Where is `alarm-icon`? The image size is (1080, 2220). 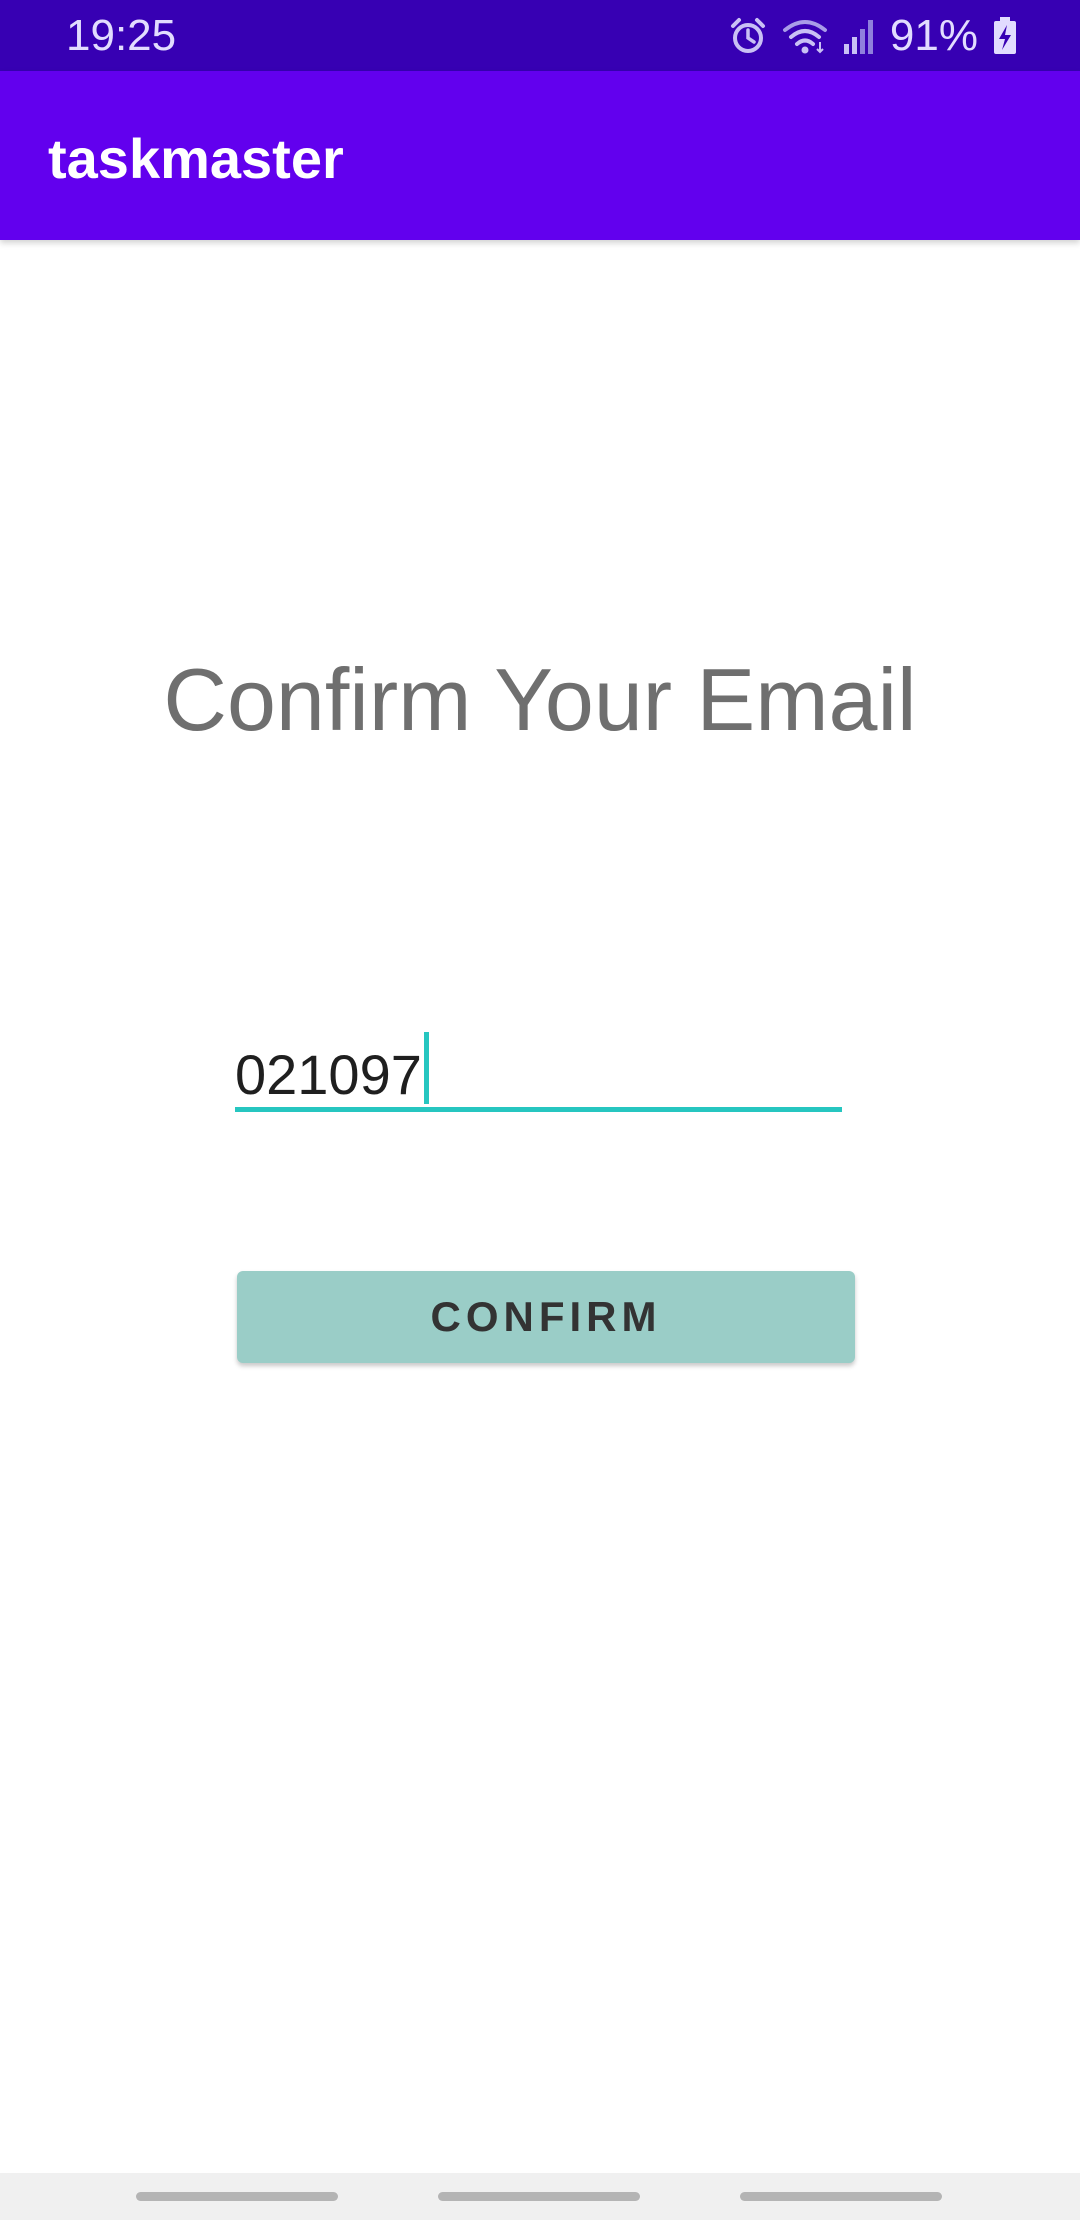
alarm-icon is located at coordinates (748, 36).